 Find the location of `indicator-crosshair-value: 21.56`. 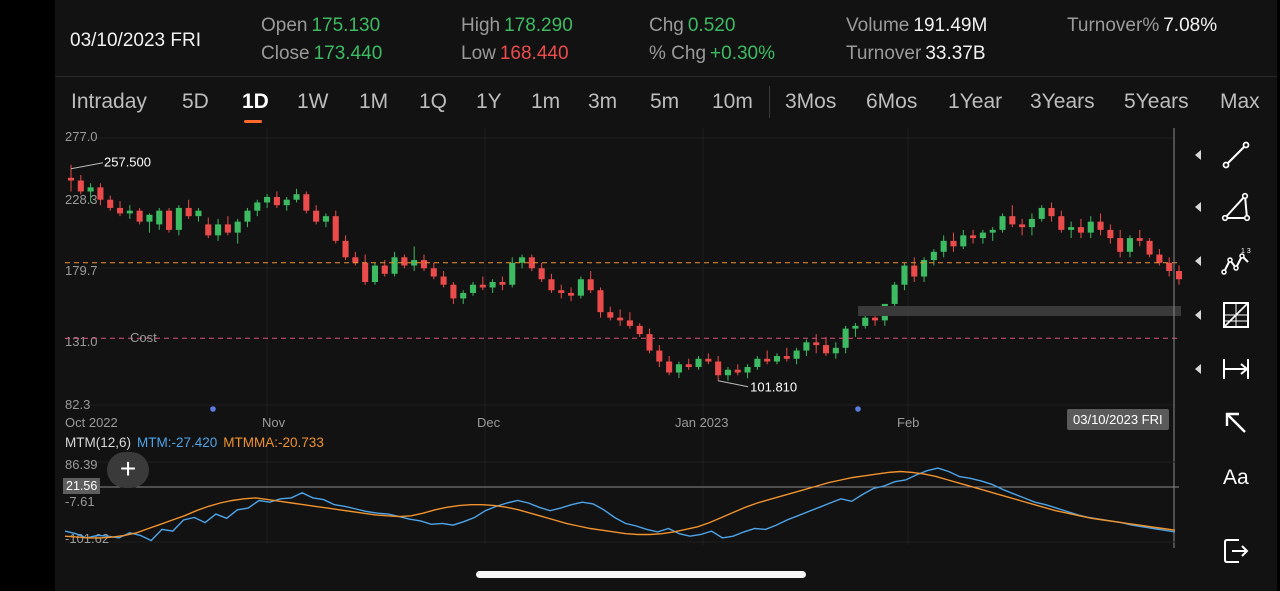

indicator-crosshair-value: 21.56 is located at coordinates (82, 486).